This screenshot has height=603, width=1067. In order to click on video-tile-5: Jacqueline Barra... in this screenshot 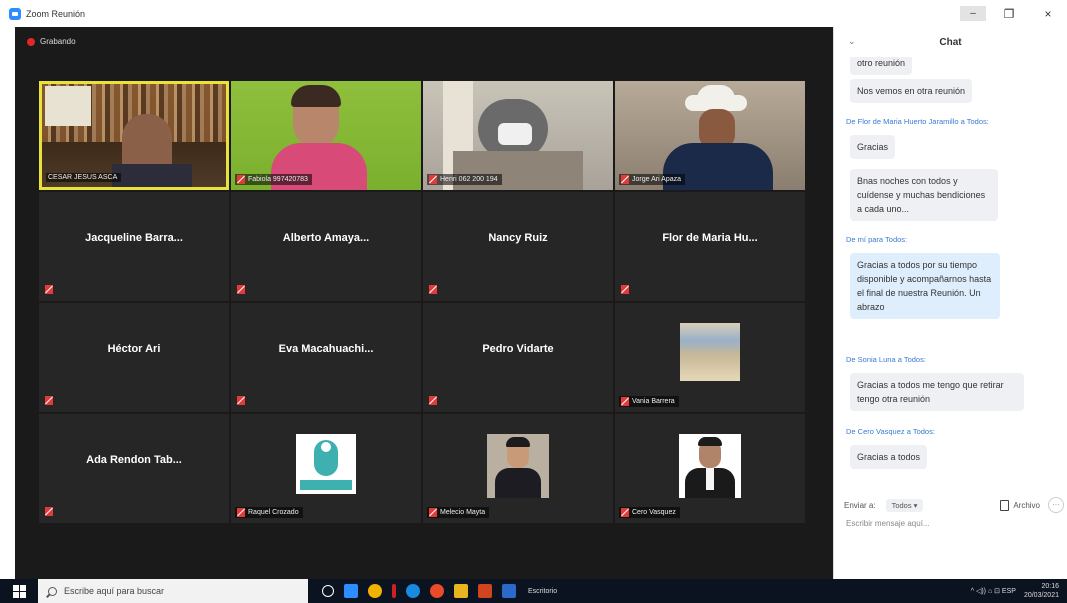, I will do `click(134, 246)`.